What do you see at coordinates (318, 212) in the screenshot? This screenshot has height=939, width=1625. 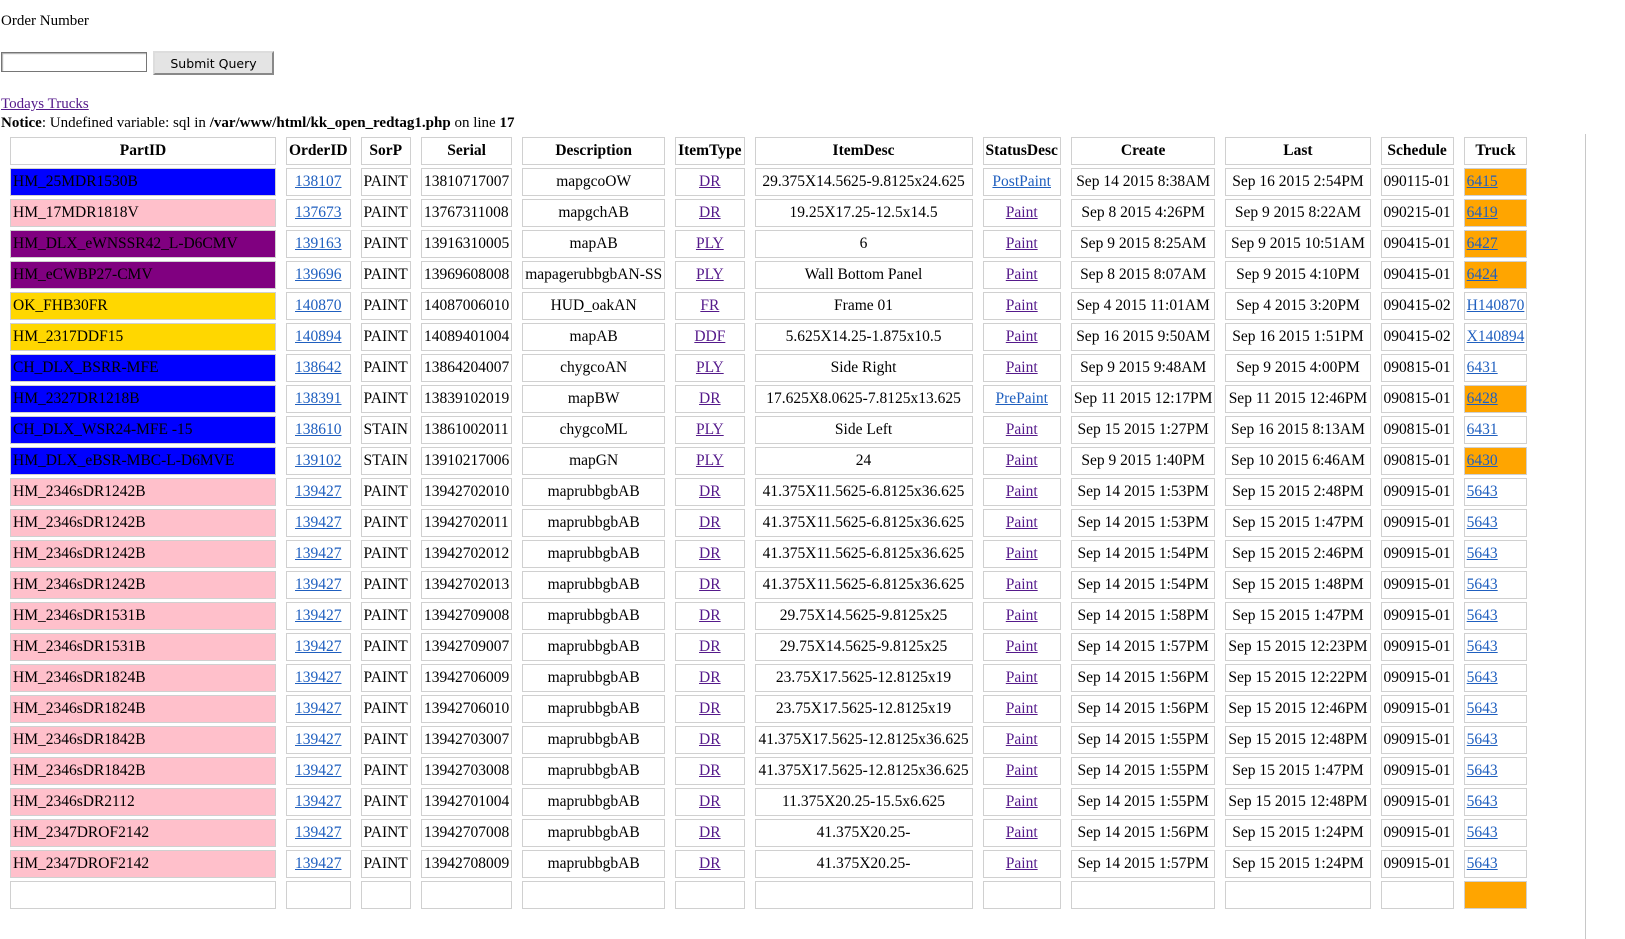 I see `order-id-link: 137673` at bounding box center [318, 212].